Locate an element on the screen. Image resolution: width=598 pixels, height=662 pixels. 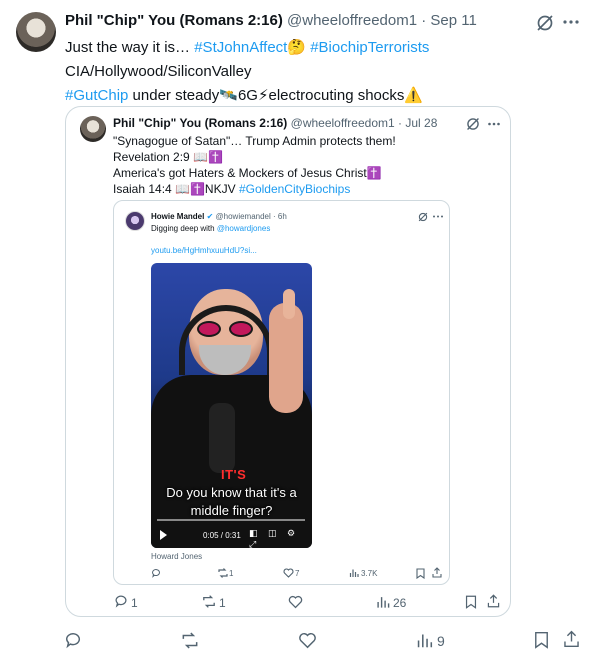
author-handle: @wheeloffreedom1 is located at coordinates (352, 20).